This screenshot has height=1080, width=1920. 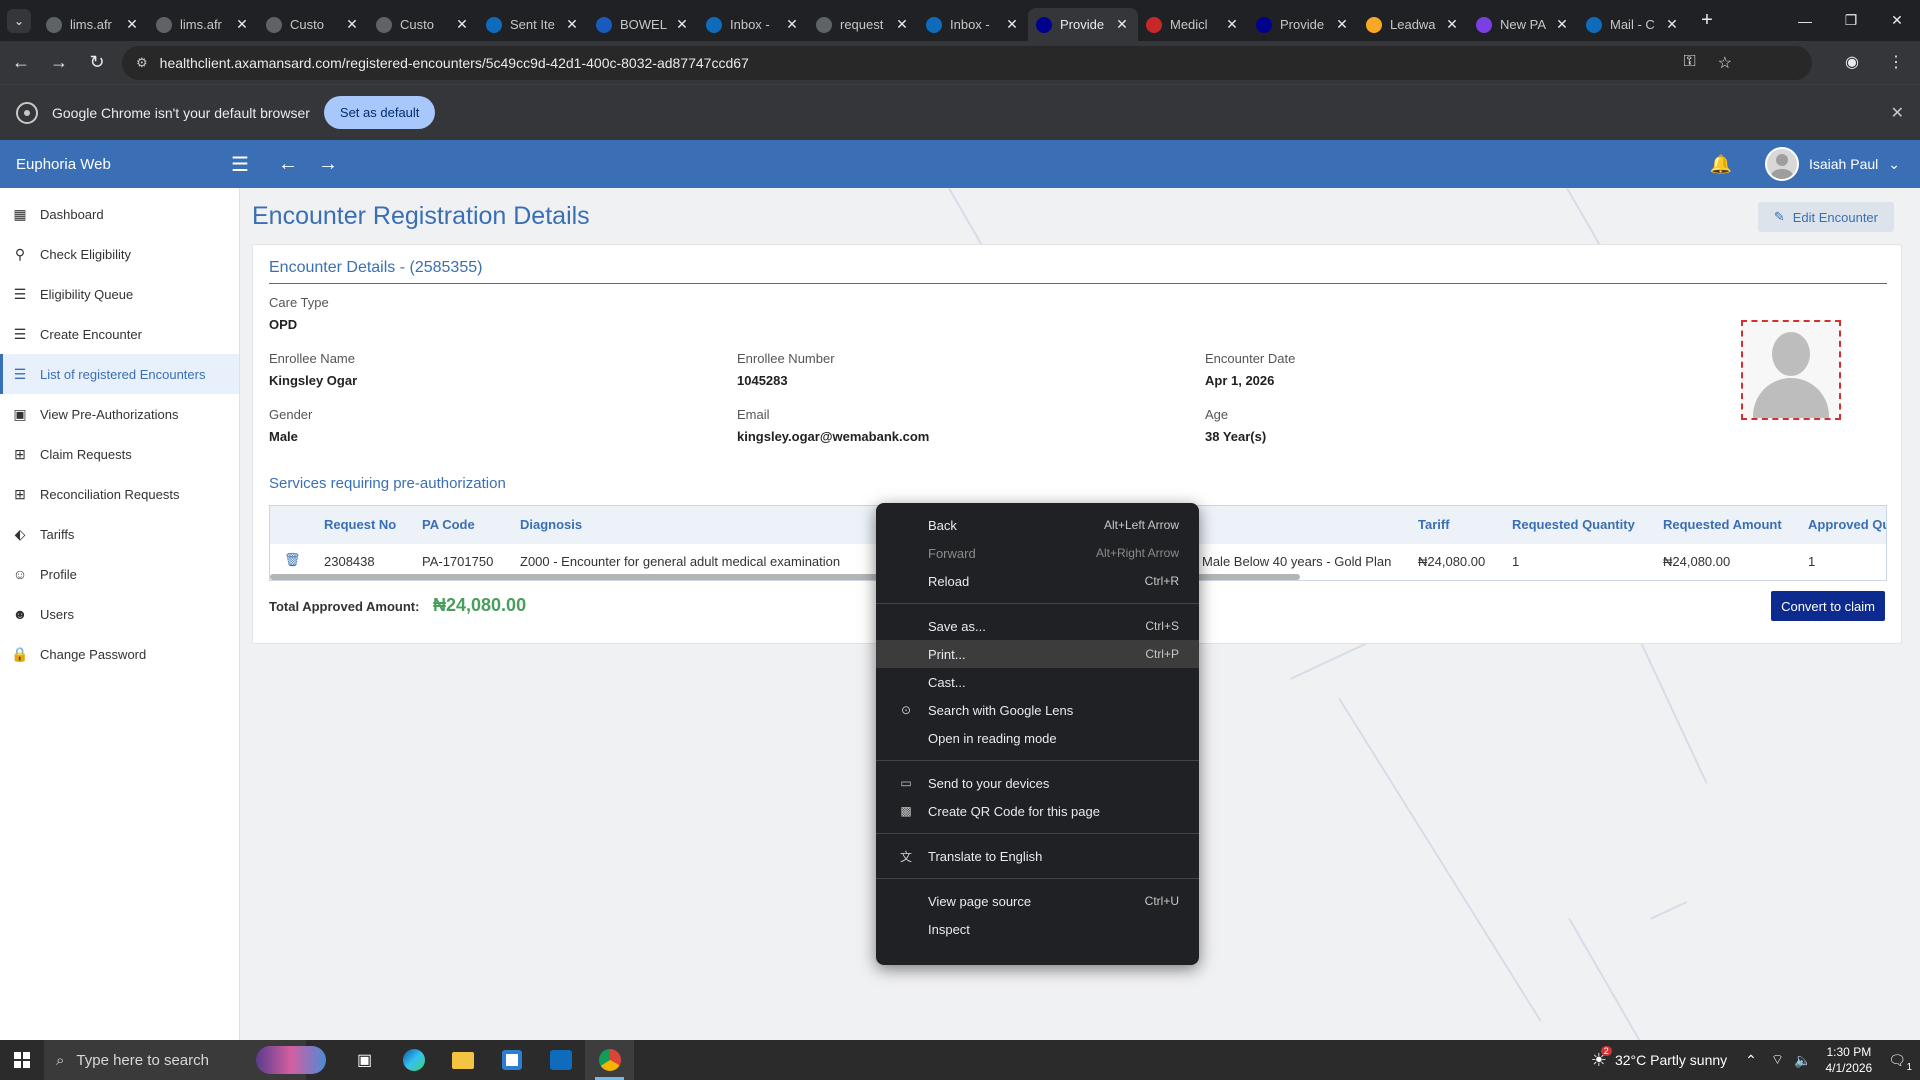 I want to click on chrome-taskbar-icon, so click(x=609, y=1060).